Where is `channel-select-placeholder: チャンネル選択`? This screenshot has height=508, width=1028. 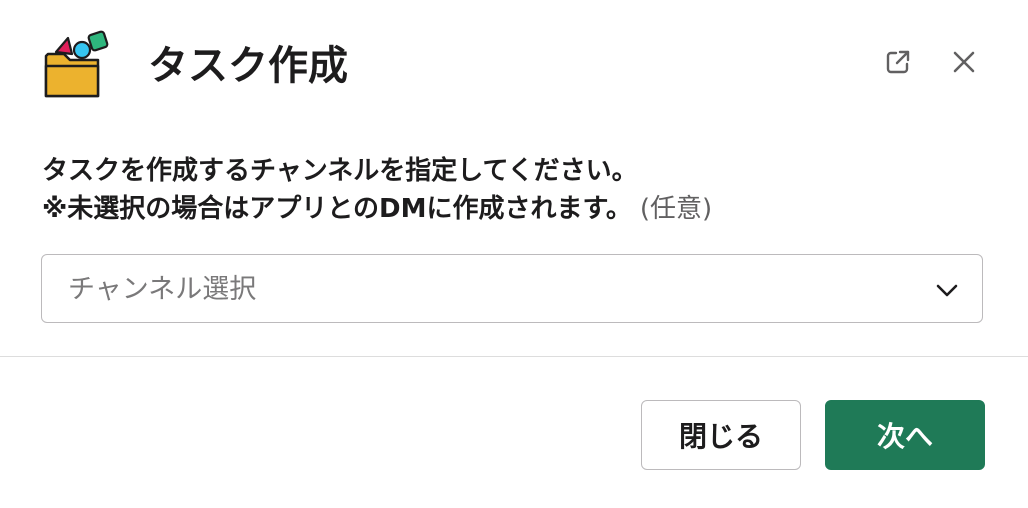 channel-select-placeholder: チャンネル選択 is located at coordinates (162, 289).